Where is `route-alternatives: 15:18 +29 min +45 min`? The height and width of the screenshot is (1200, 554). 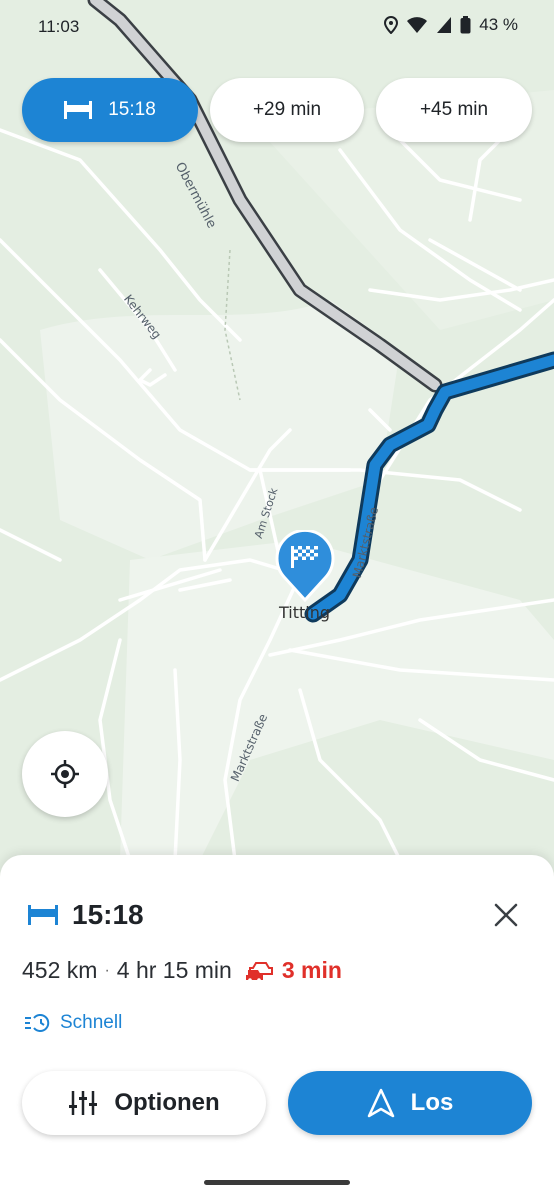 route-alternatives: 15:18 +29 min +45 min is located at coordinates (277, 110).